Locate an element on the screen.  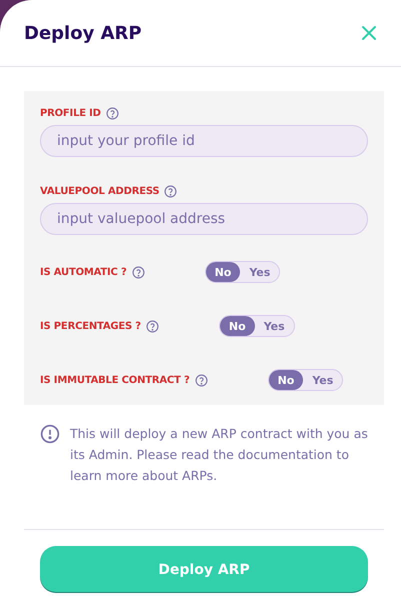
toggle-label: IS PERCENTAGES ? is located at coordinates (90, 326).